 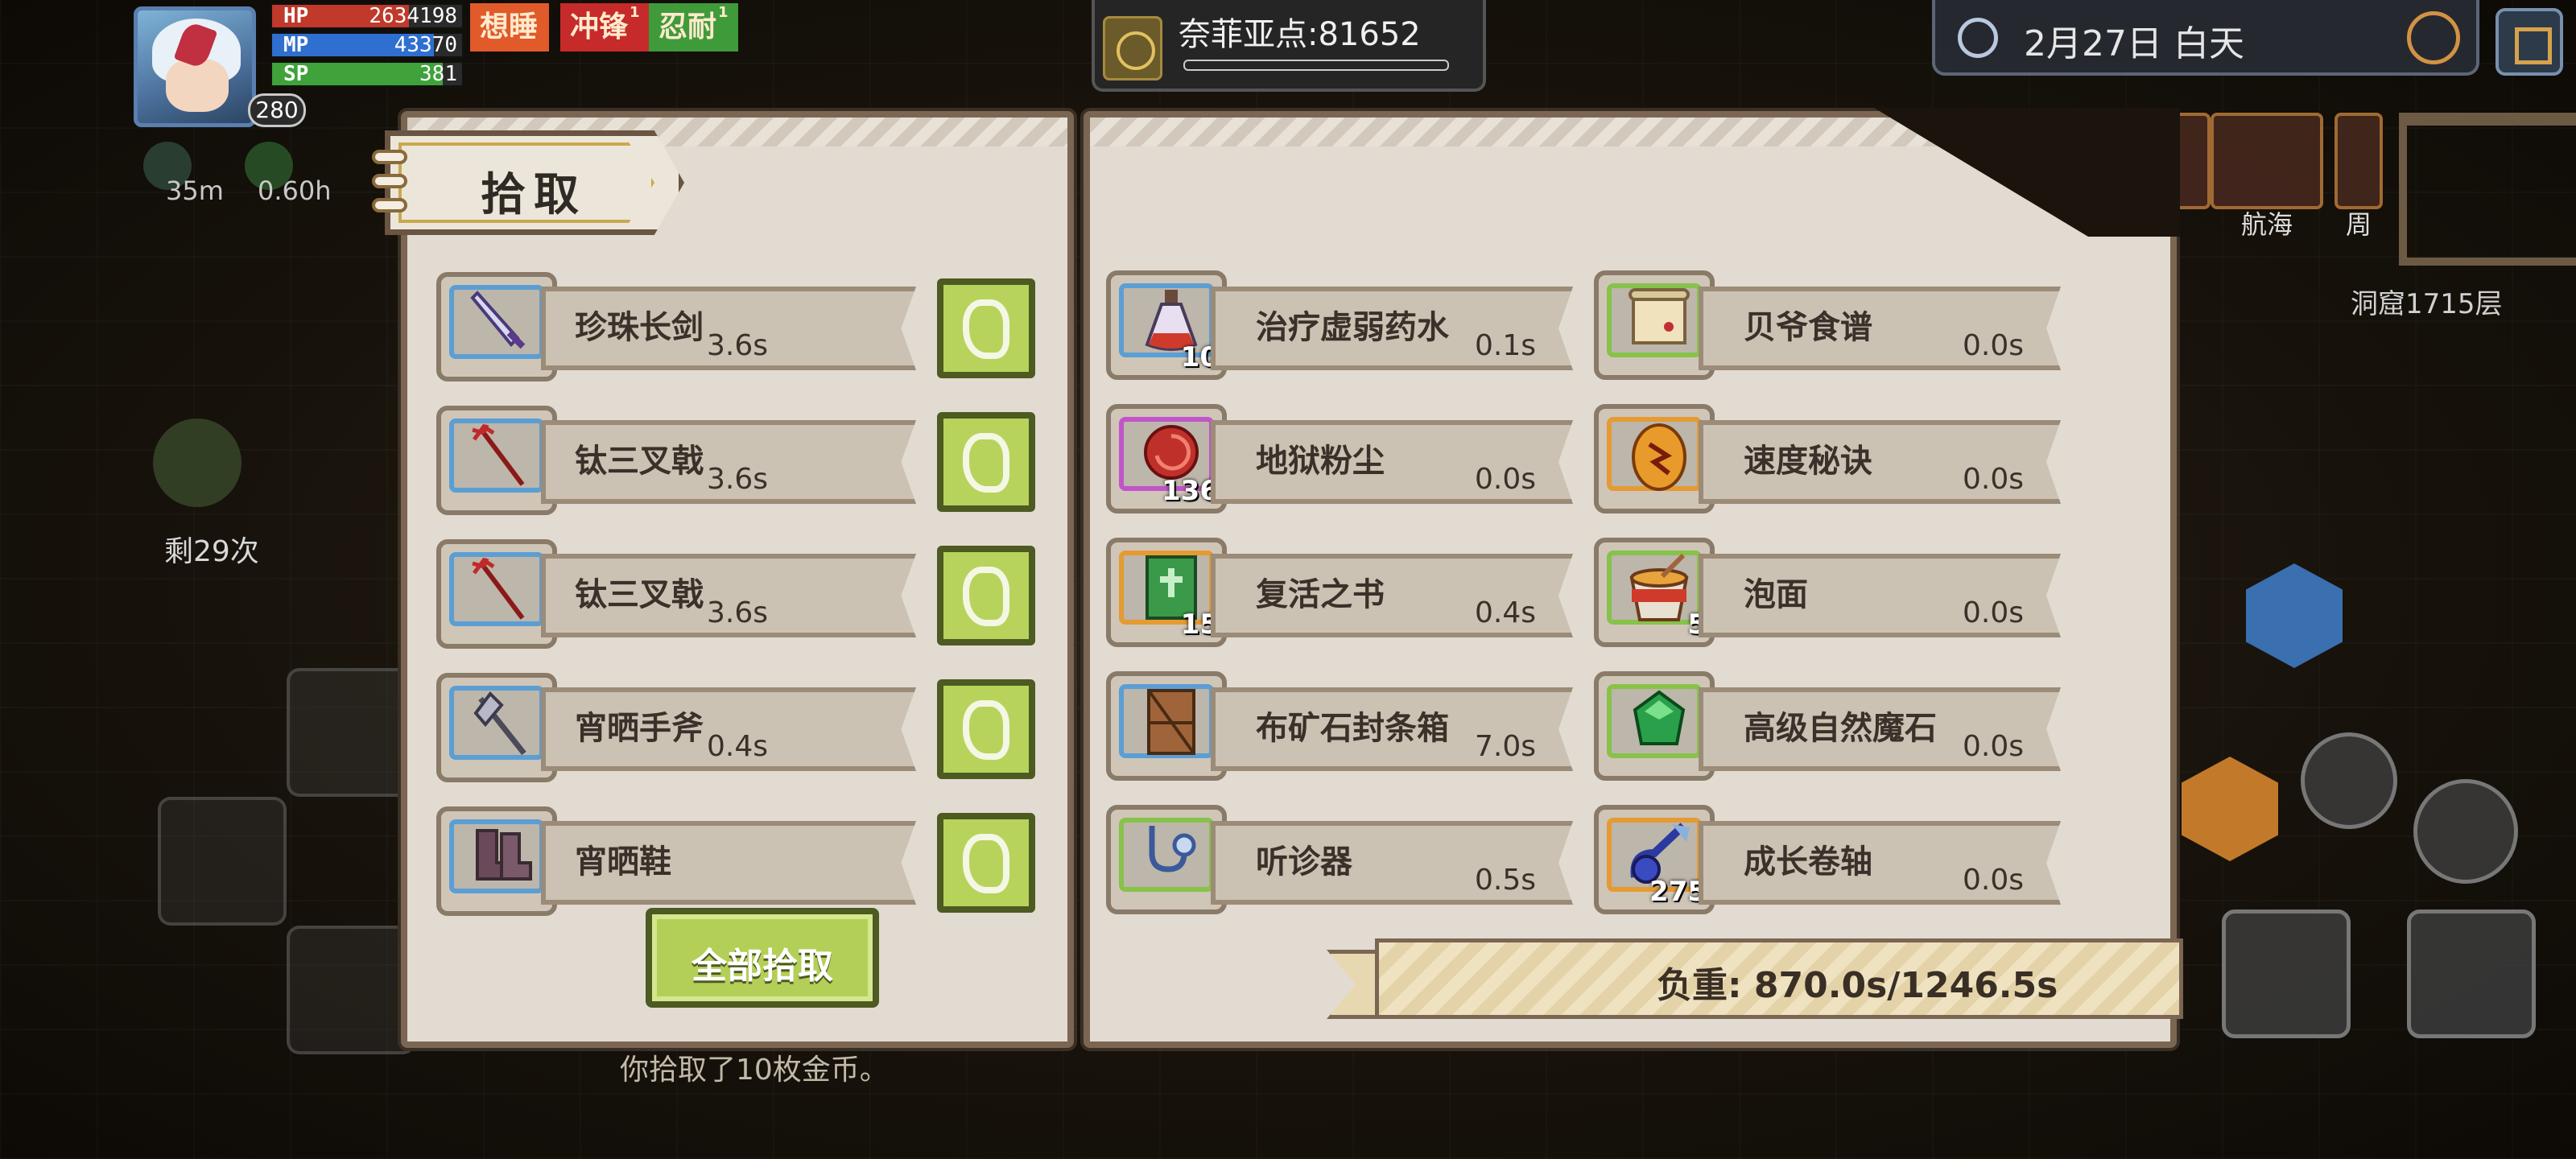 What do you see at coordinates (211, 551) in the screenshot?
I see `remaining-count: 剩29次` at bounding box center [211, 551].